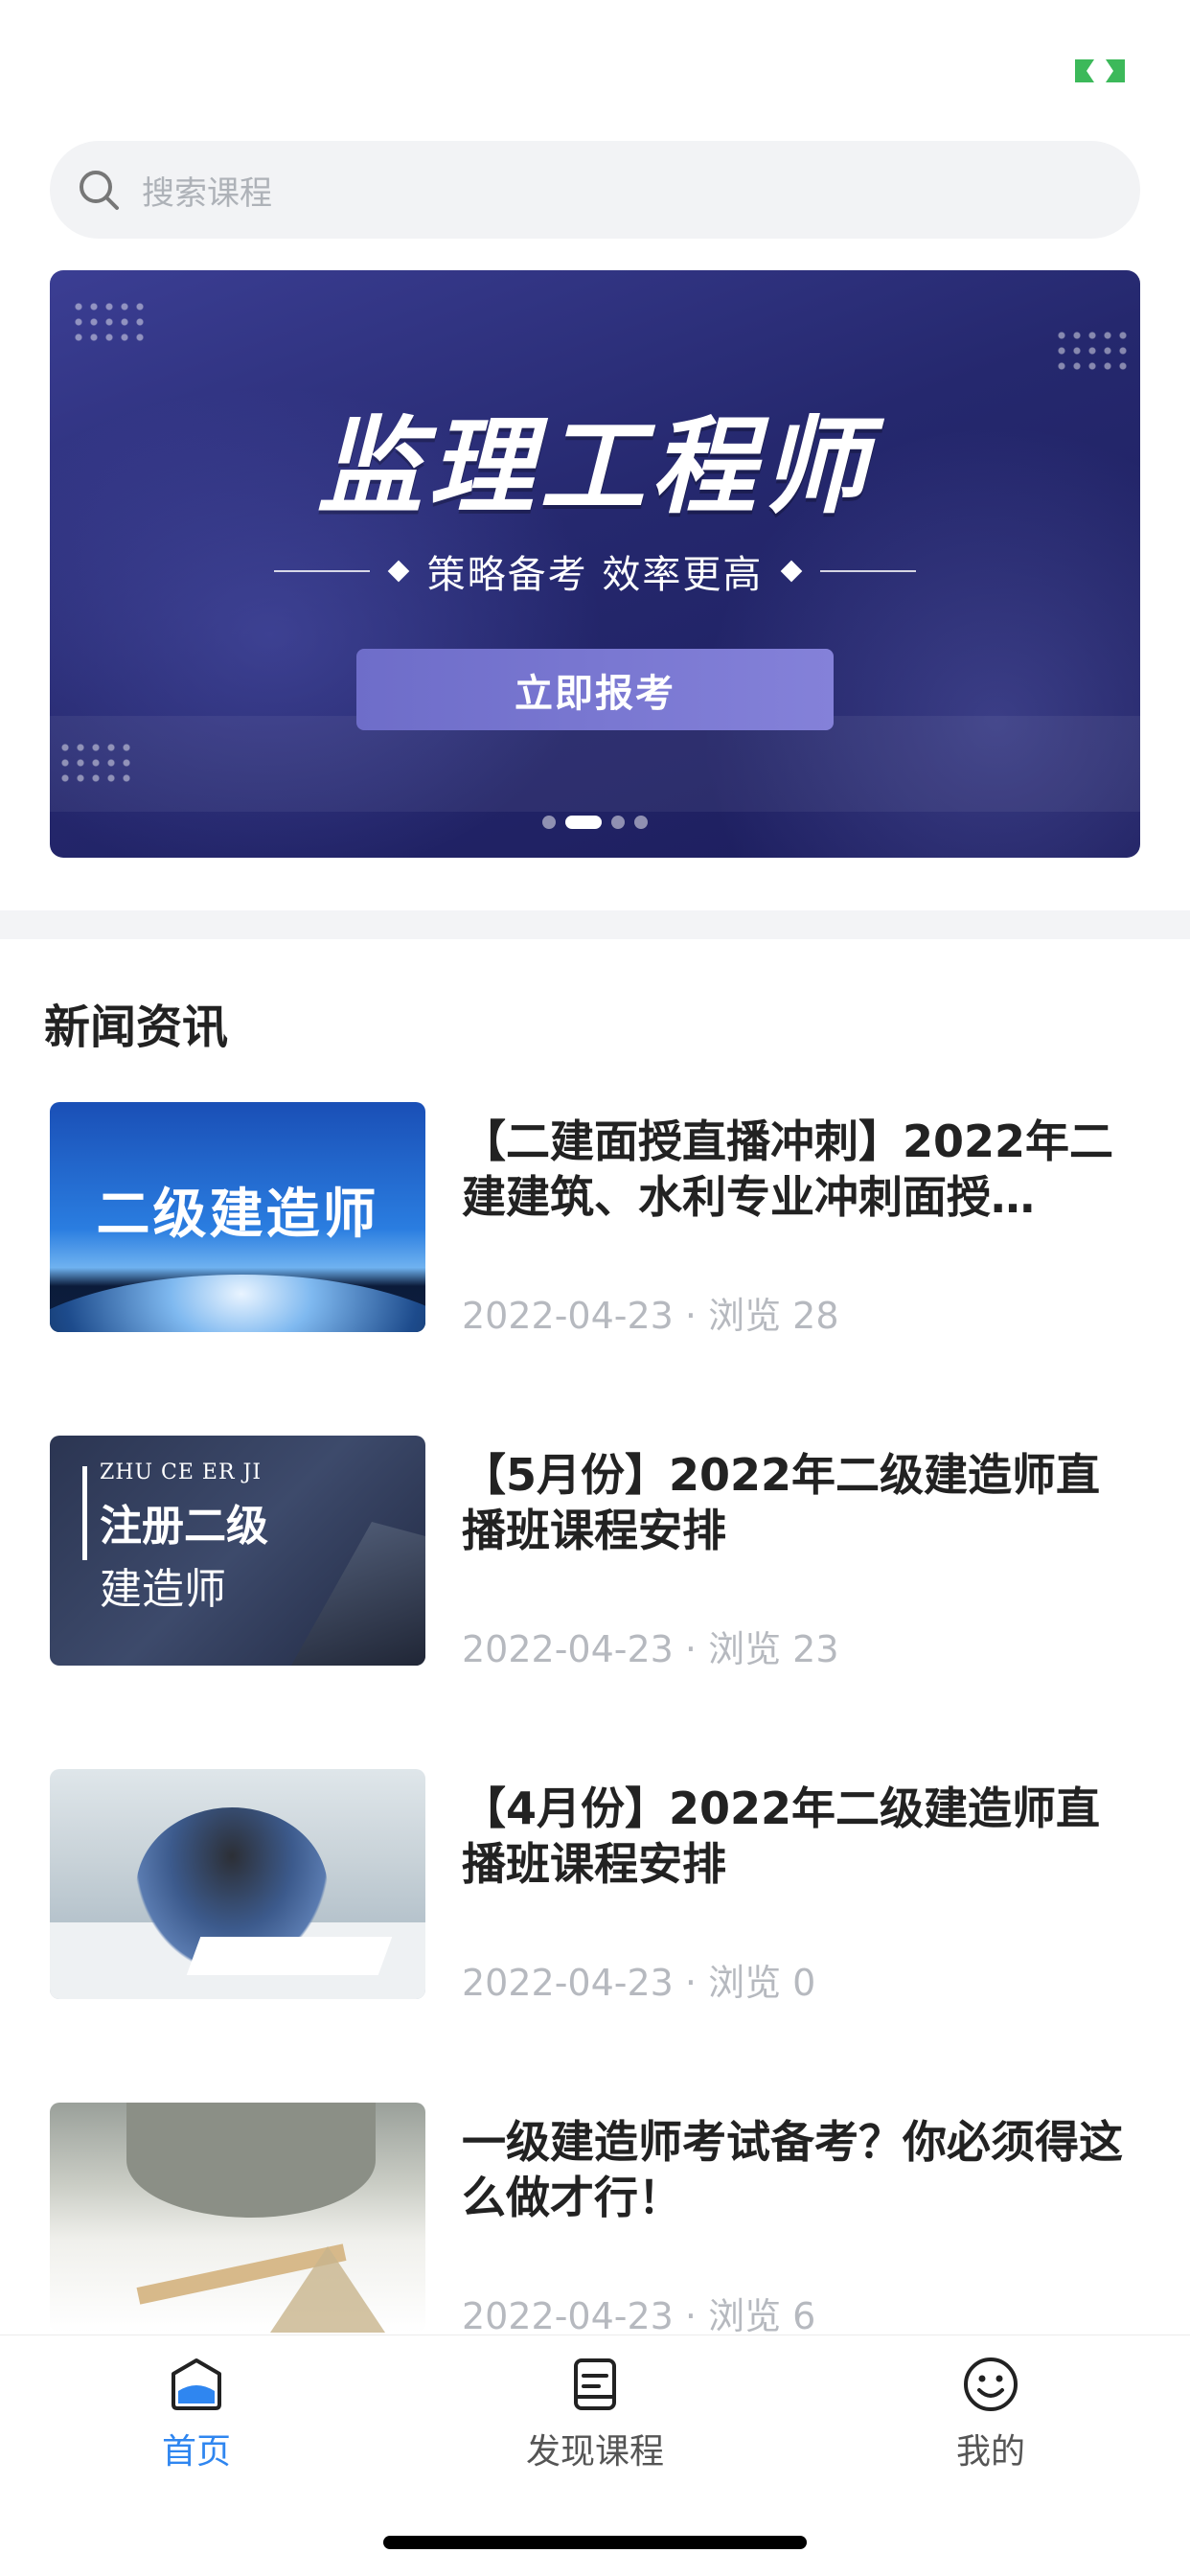  I want to click on expand-icon, so click(1100, 71).